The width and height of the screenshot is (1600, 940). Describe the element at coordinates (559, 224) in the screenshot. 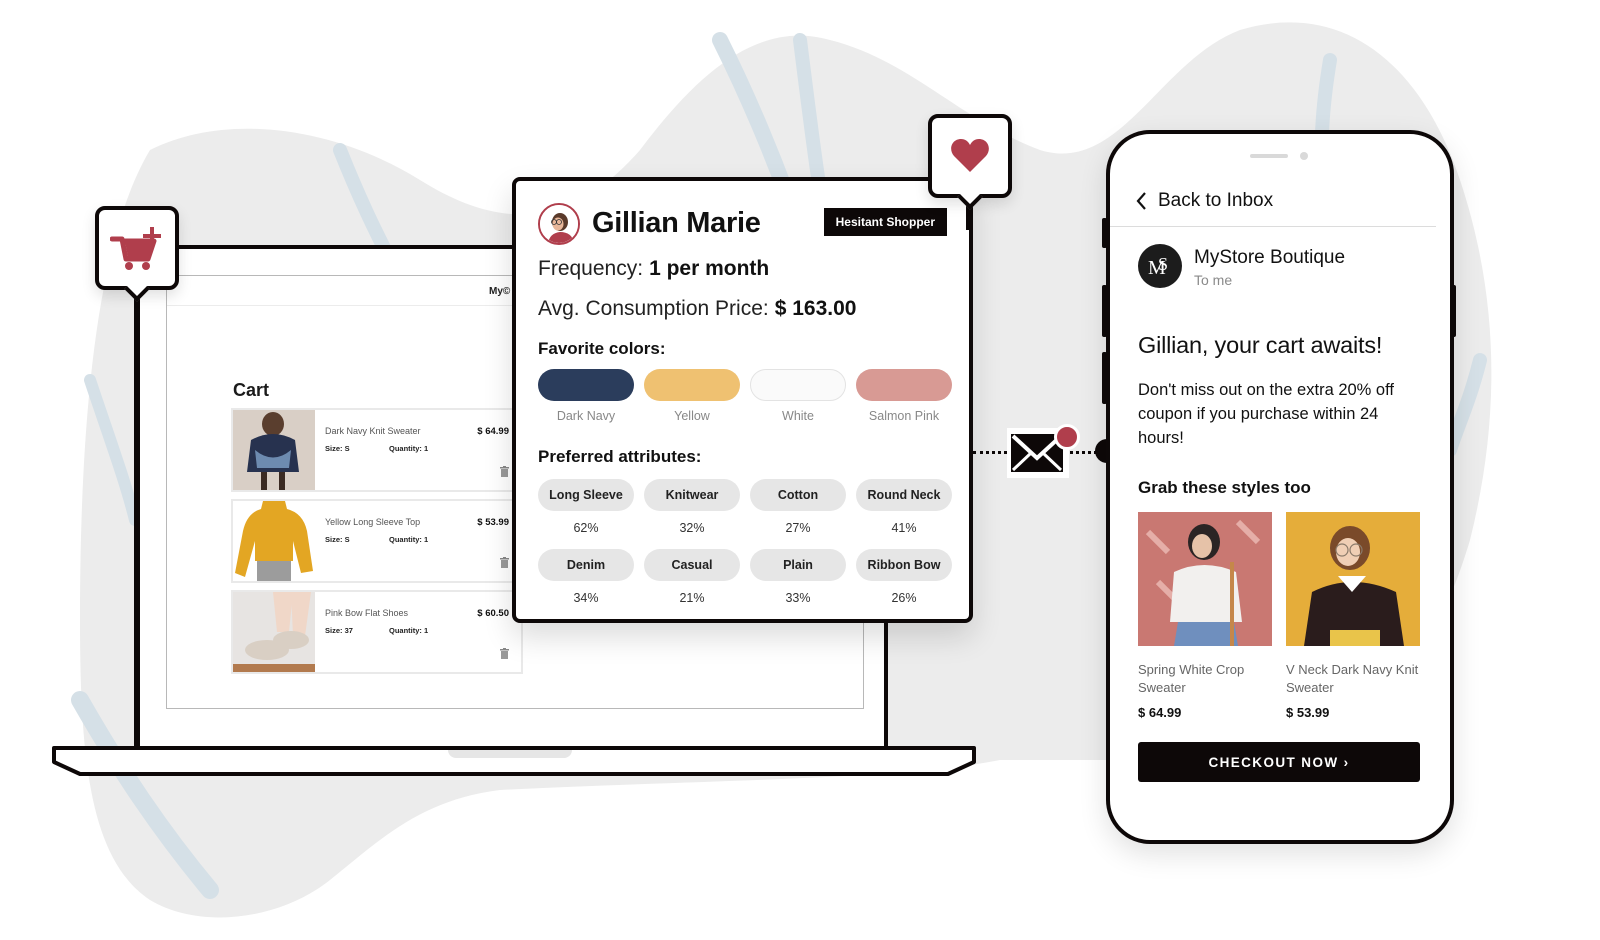

I see `avatar` at that location.